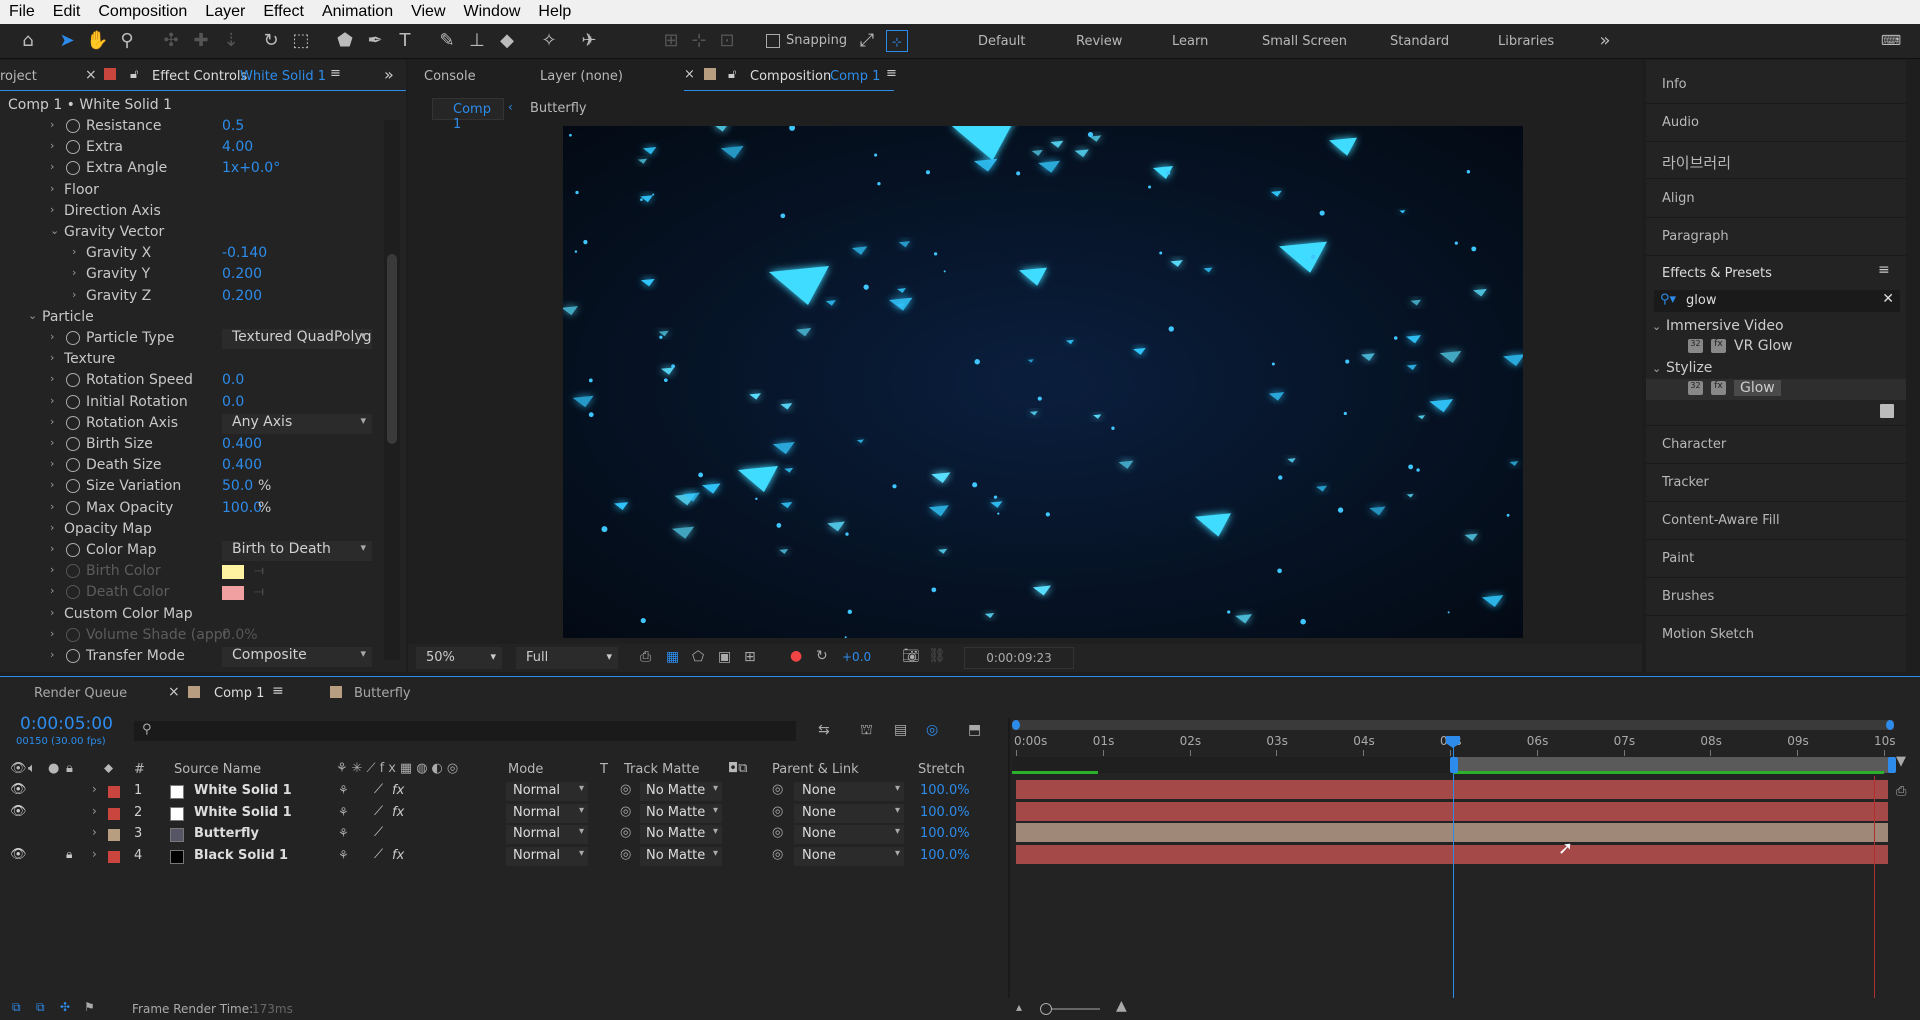 The height and width of the screenshot is (1020, 1920). Describe the element at coordinates (189, 212) in the screenshot. I see `property-direction-axis: › Direction Axis` at that location.